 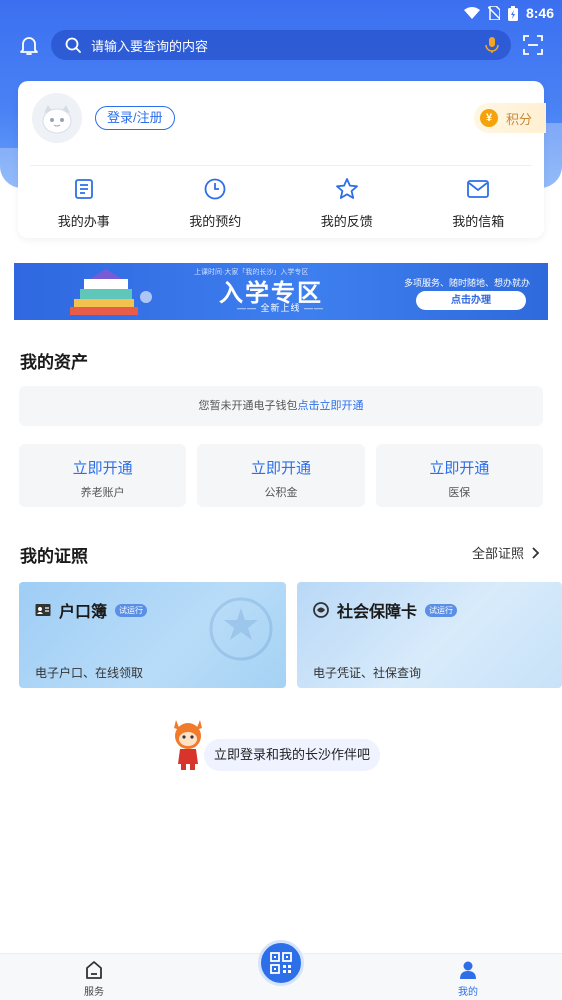 What do you see at coordinates (497, 553) in the screenshot?
I see `all-certificates-label: 全部证照` at bounding box center [497, 553].